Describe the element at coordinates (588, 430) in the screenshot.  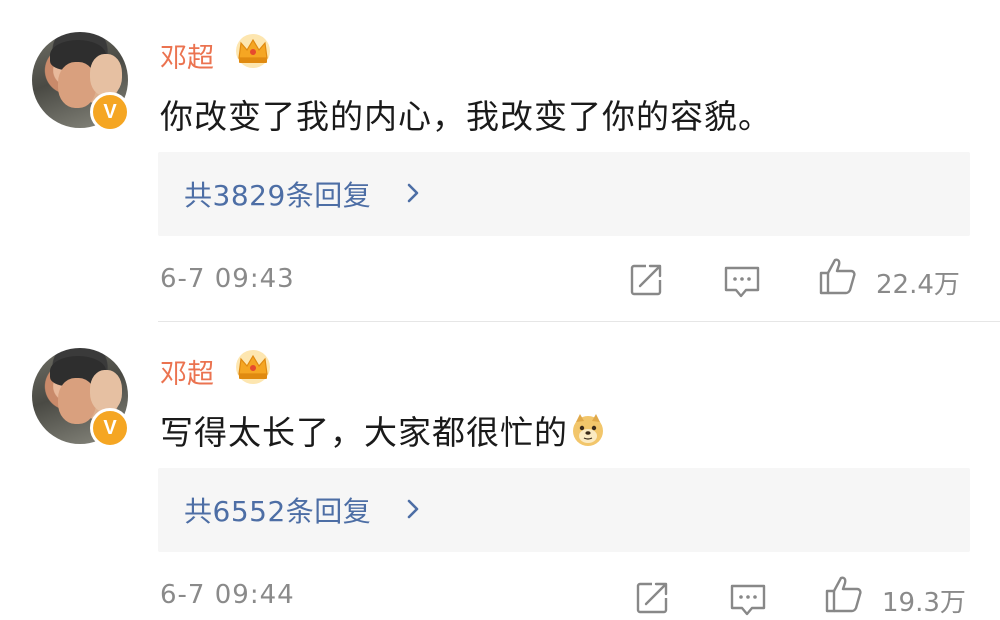
I see `doge-emoji-icon` at that location.